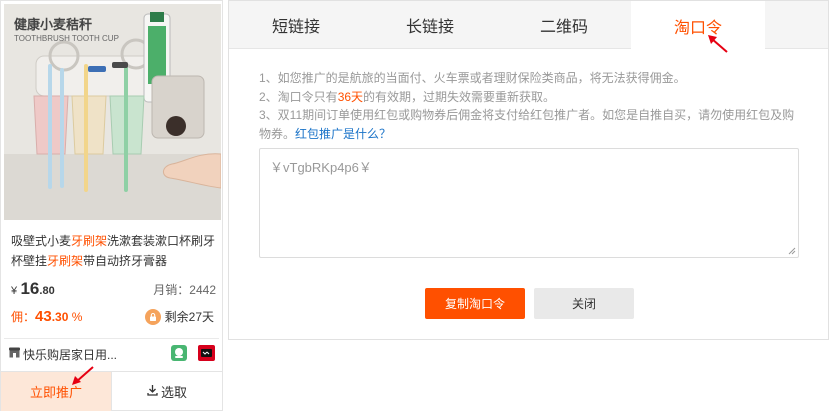 The width and height of the screenshot is (829, 413). I want to click on price-decimal: .80, so click(47, 291).